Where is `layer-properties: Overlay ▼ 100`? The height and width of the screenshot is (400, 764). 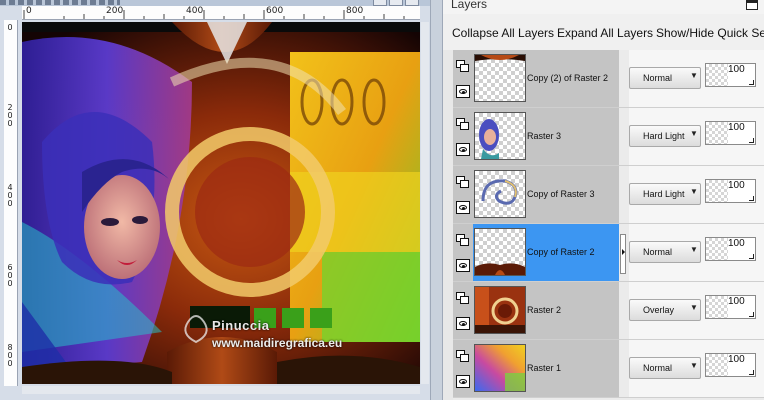 layer-properties: Overlay ▼ 100 is located at coordinates (696, 310).